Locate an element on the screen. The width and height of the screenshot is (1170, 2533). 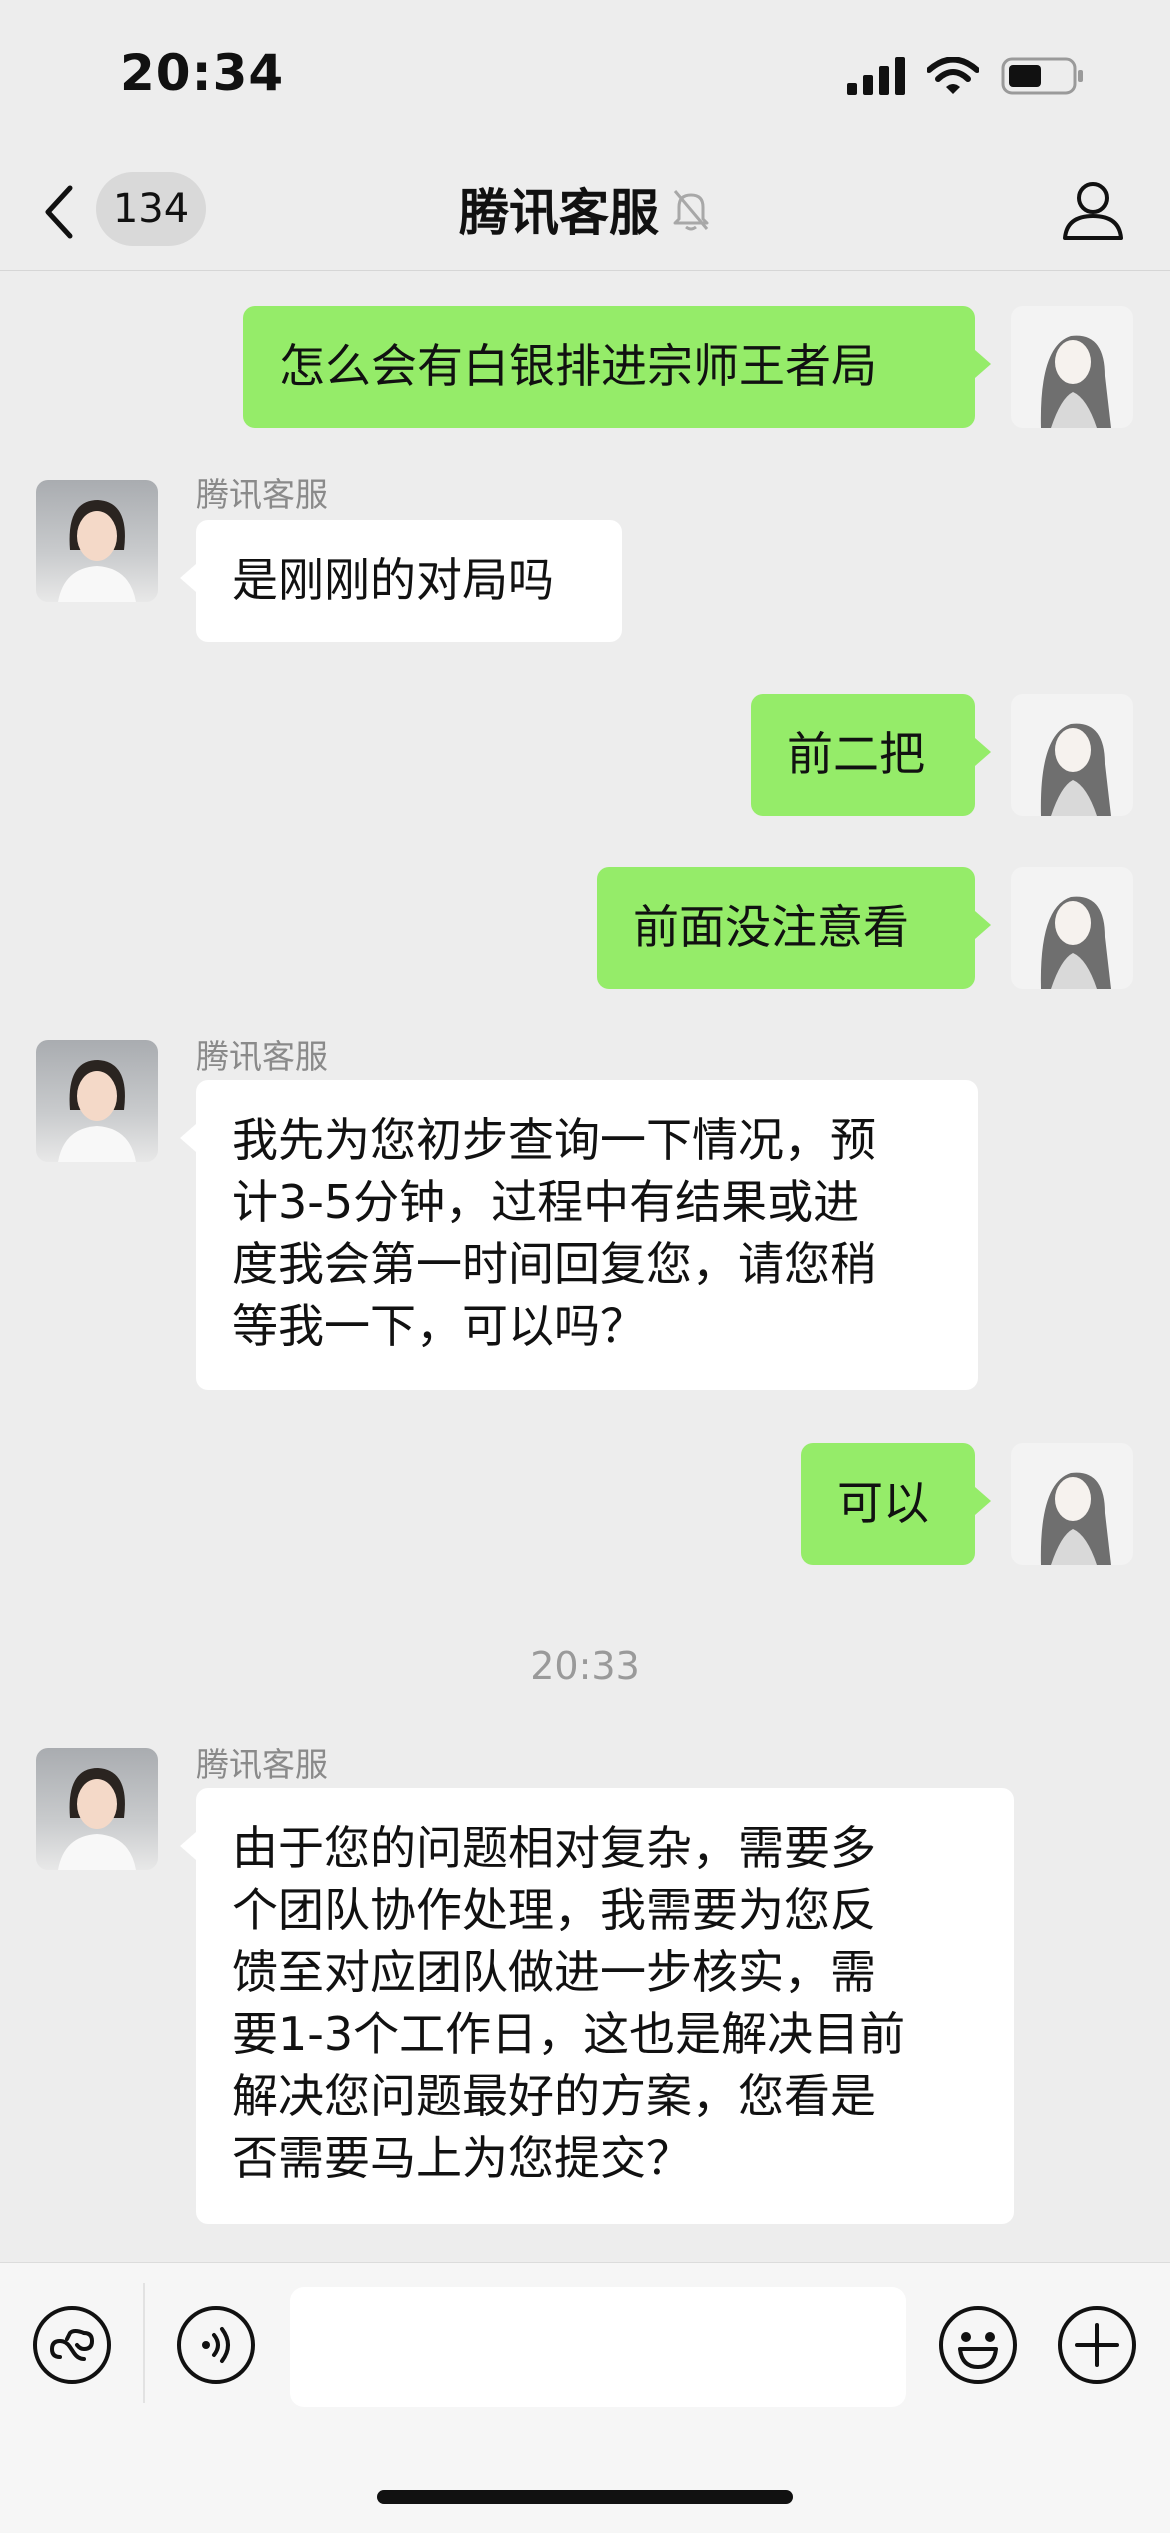
message-text: 前二把 is located at coordinates (856, 754).